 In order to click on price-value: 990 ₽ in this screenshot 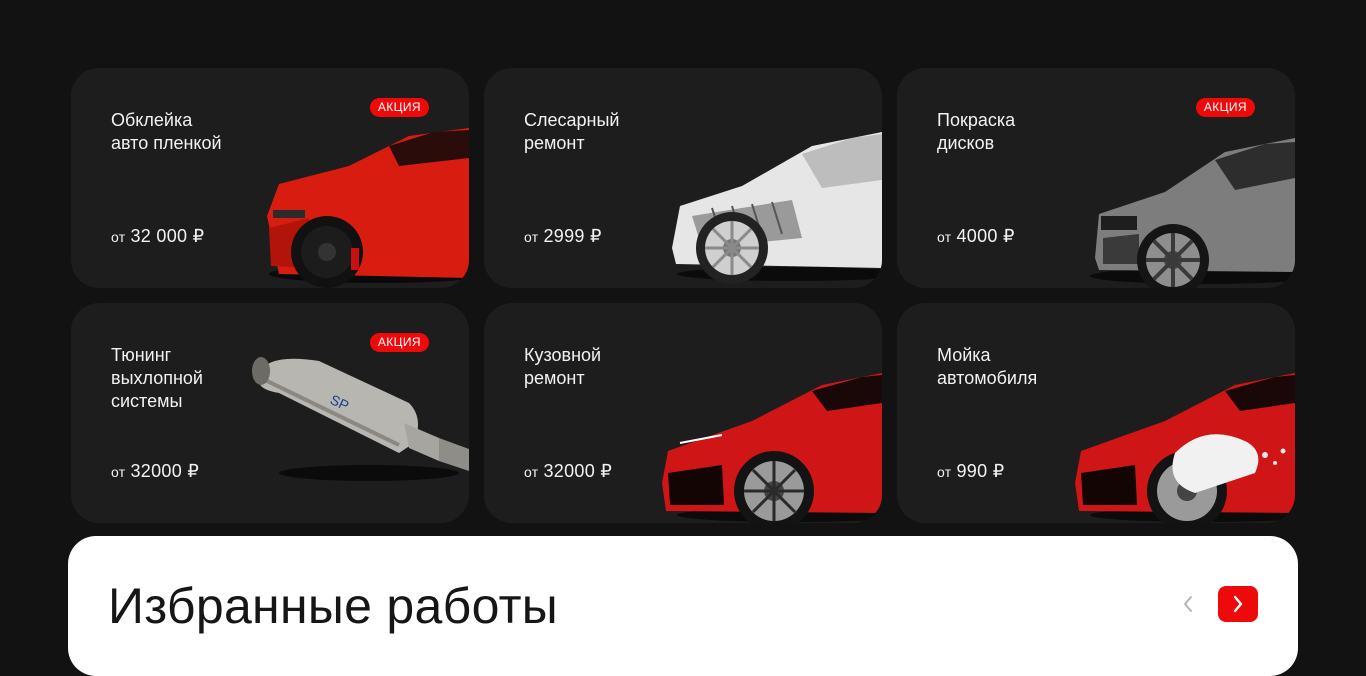, I will do `click(980, 471)`.